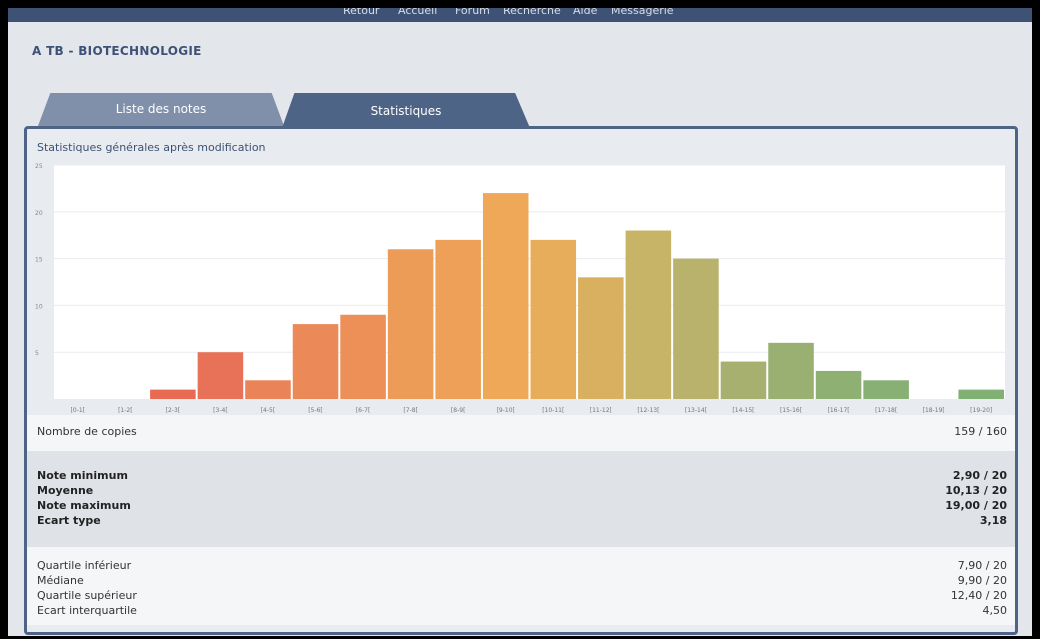 The image size is (1040, 639). I want to click on course-title: A TB - BIOTECHNOLOGIE, so click(117, 51).